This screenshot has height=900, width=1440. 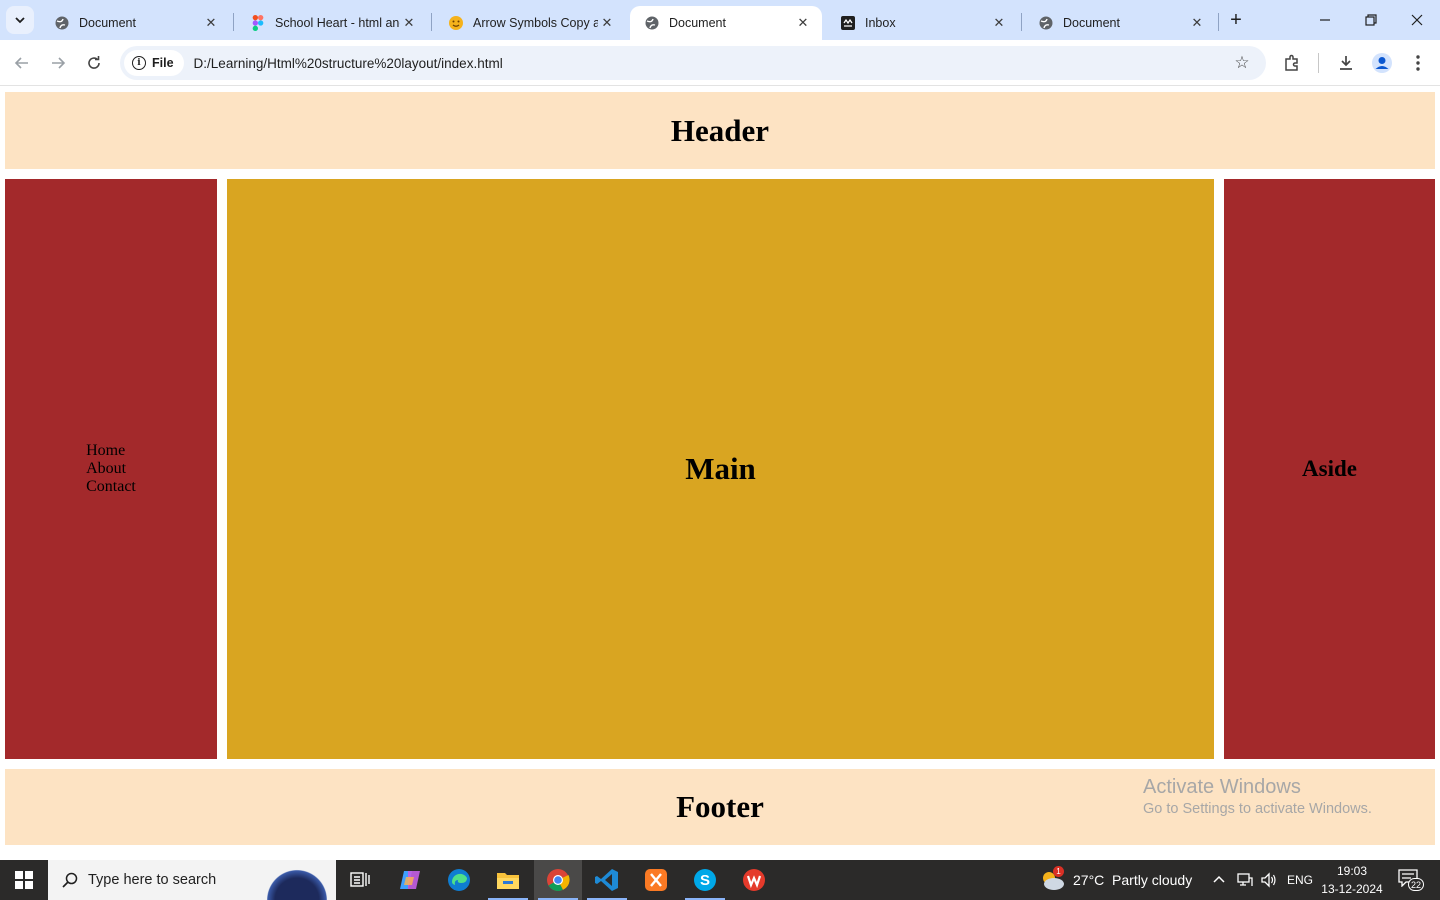 I want to click on edge-app, so click(x=459, y=880).